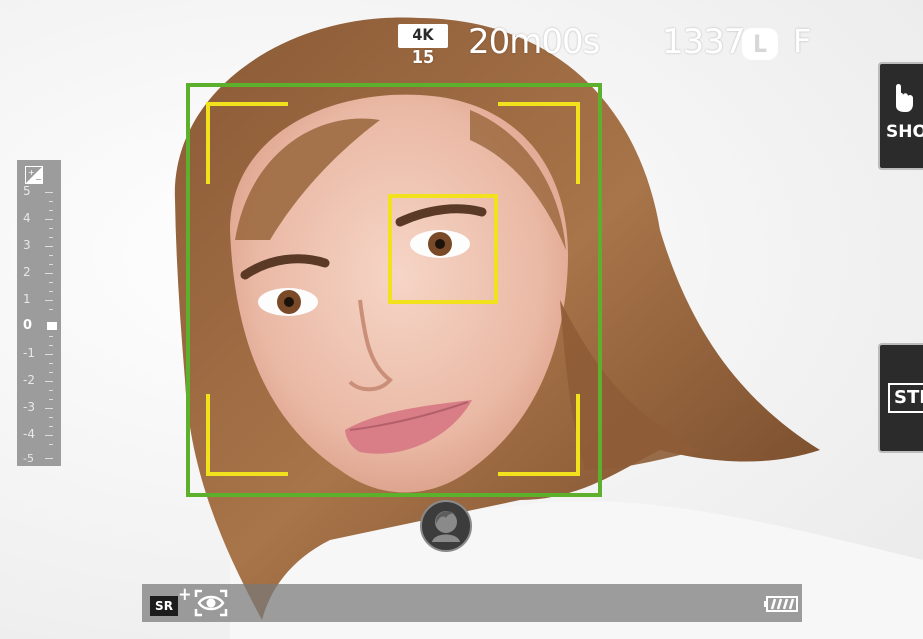  Describe the element at coordinates (802, 41) in the screenshot. I see `file-format: F` at that location.